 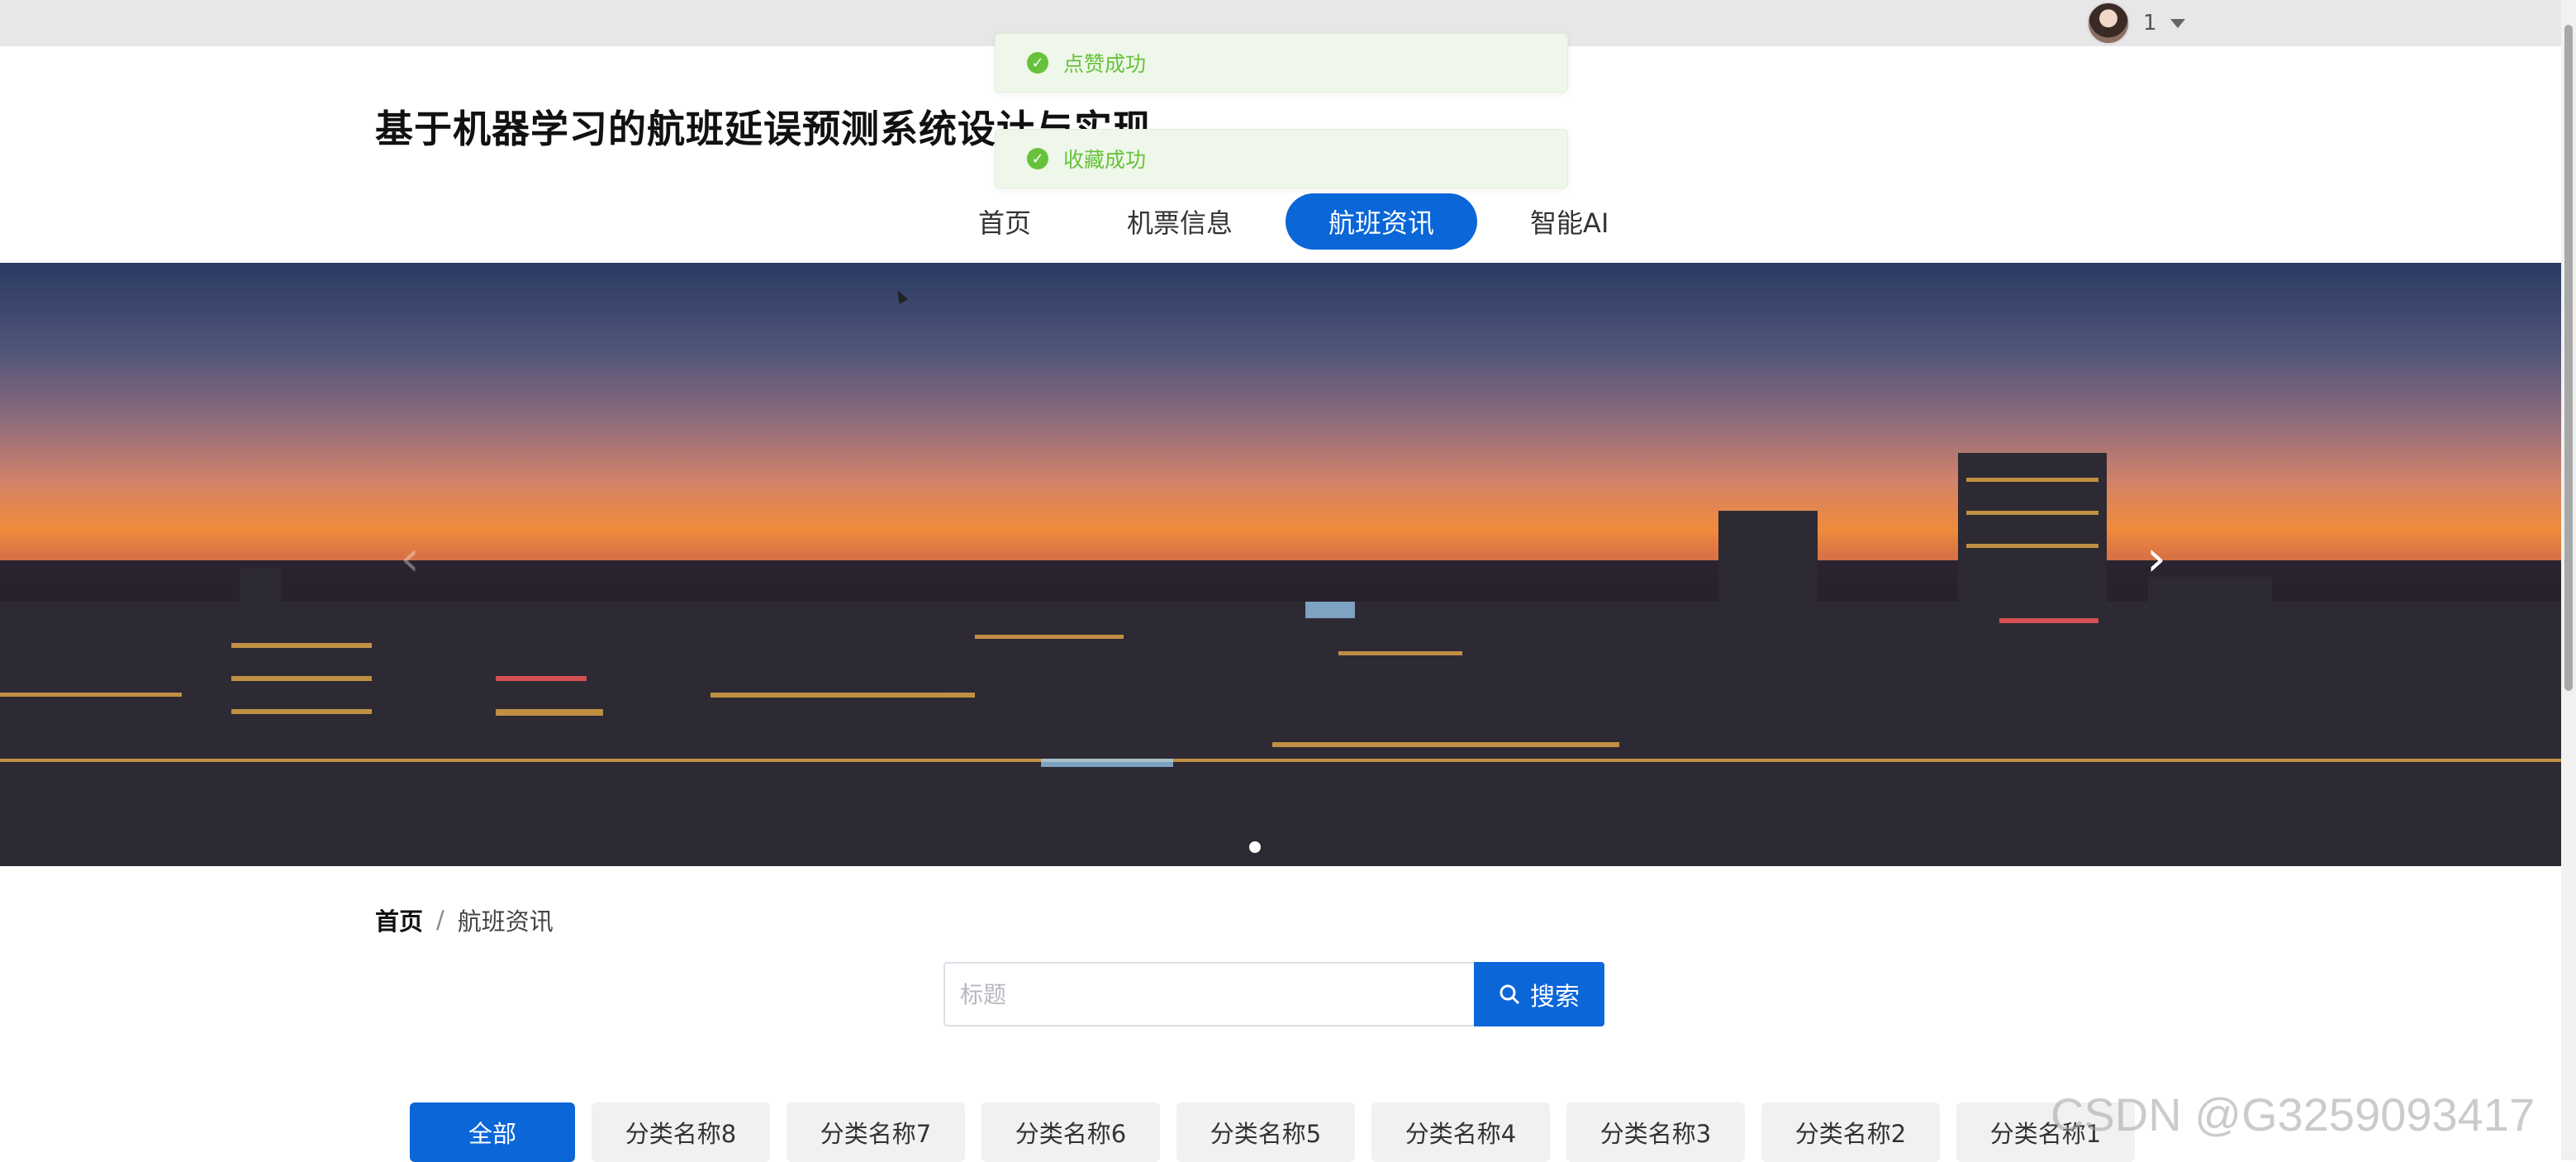 I want to click on chevron-left-icon: ‹, so click(x=410, y=558).